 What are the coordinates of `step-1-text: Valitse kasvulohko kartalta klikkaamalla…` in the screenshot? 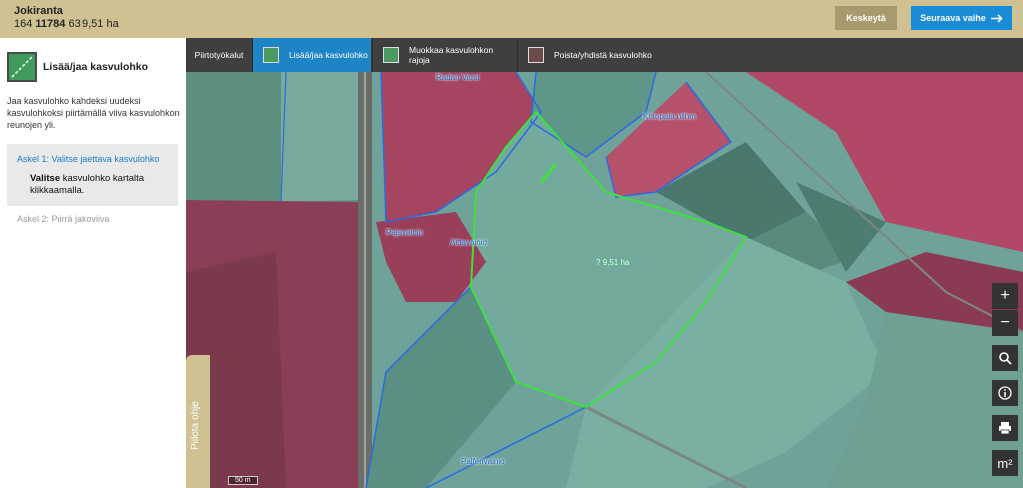 It's located at (100, 185).